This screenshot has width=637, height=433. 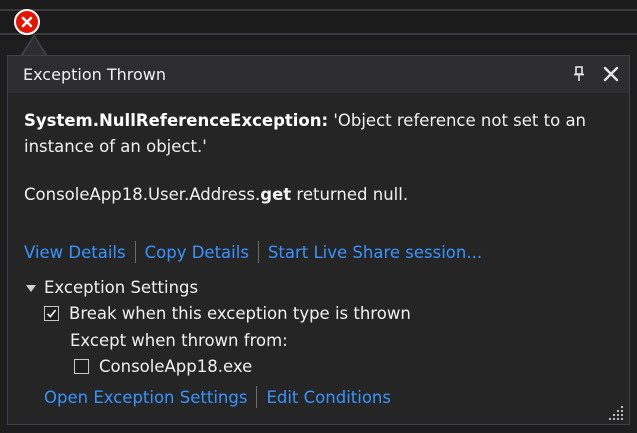 What do you see at coordinates (616, 413) in the screenshot?
I see `resize-grip-icon` at bounding box center [616, 413].